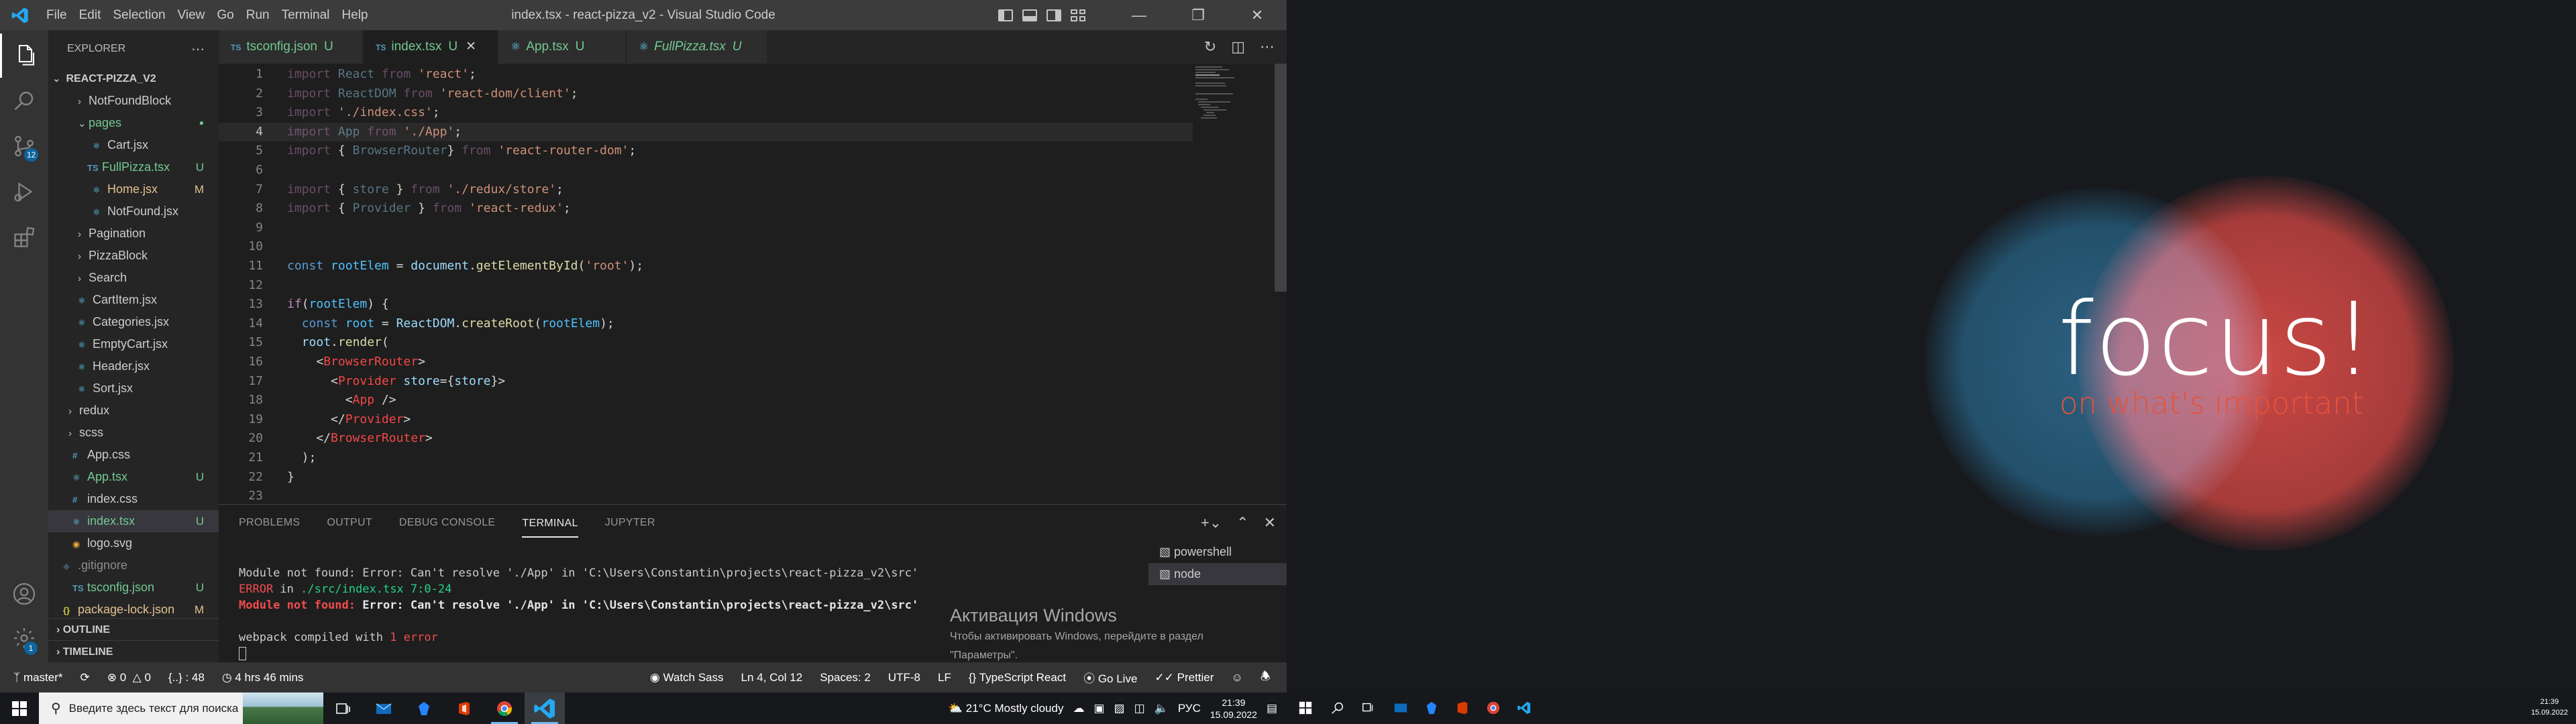  I want to click on tree-folder: › NotFoundBlock, so click(133, 101).